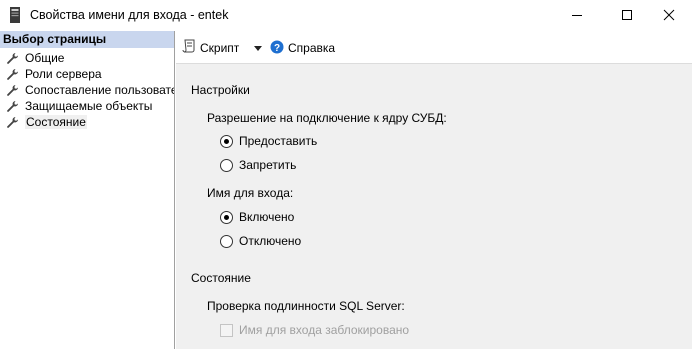  I want to click on login-locked-label: Имя для входа заблокировано, so click(324, 330).